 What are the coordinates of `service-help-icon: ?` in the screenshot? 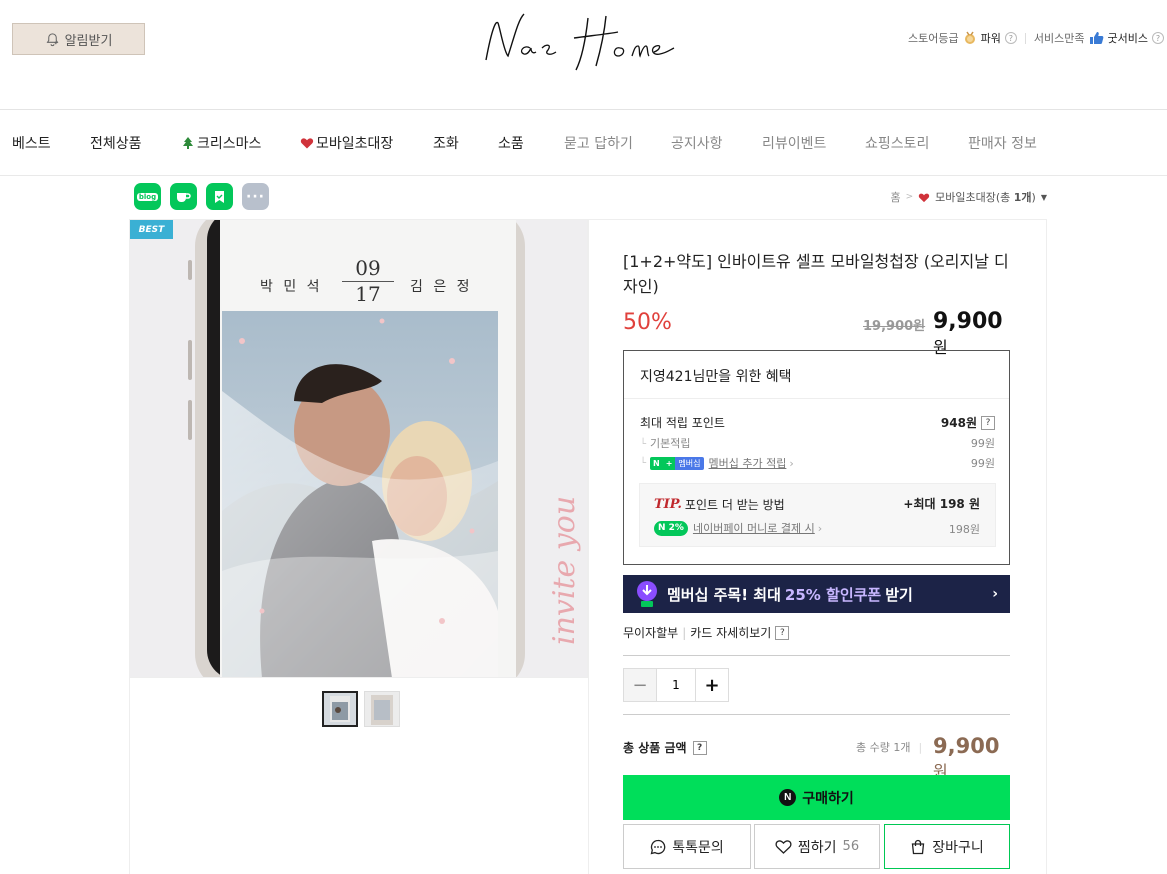 It's located at (1158, 38).